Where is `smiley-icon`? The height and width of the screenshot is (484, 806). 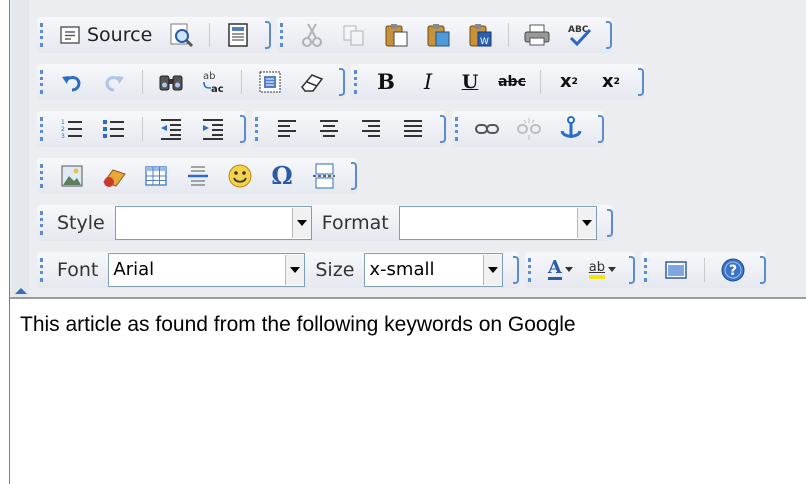
smiley-icon is located at coordinates (240, 175).